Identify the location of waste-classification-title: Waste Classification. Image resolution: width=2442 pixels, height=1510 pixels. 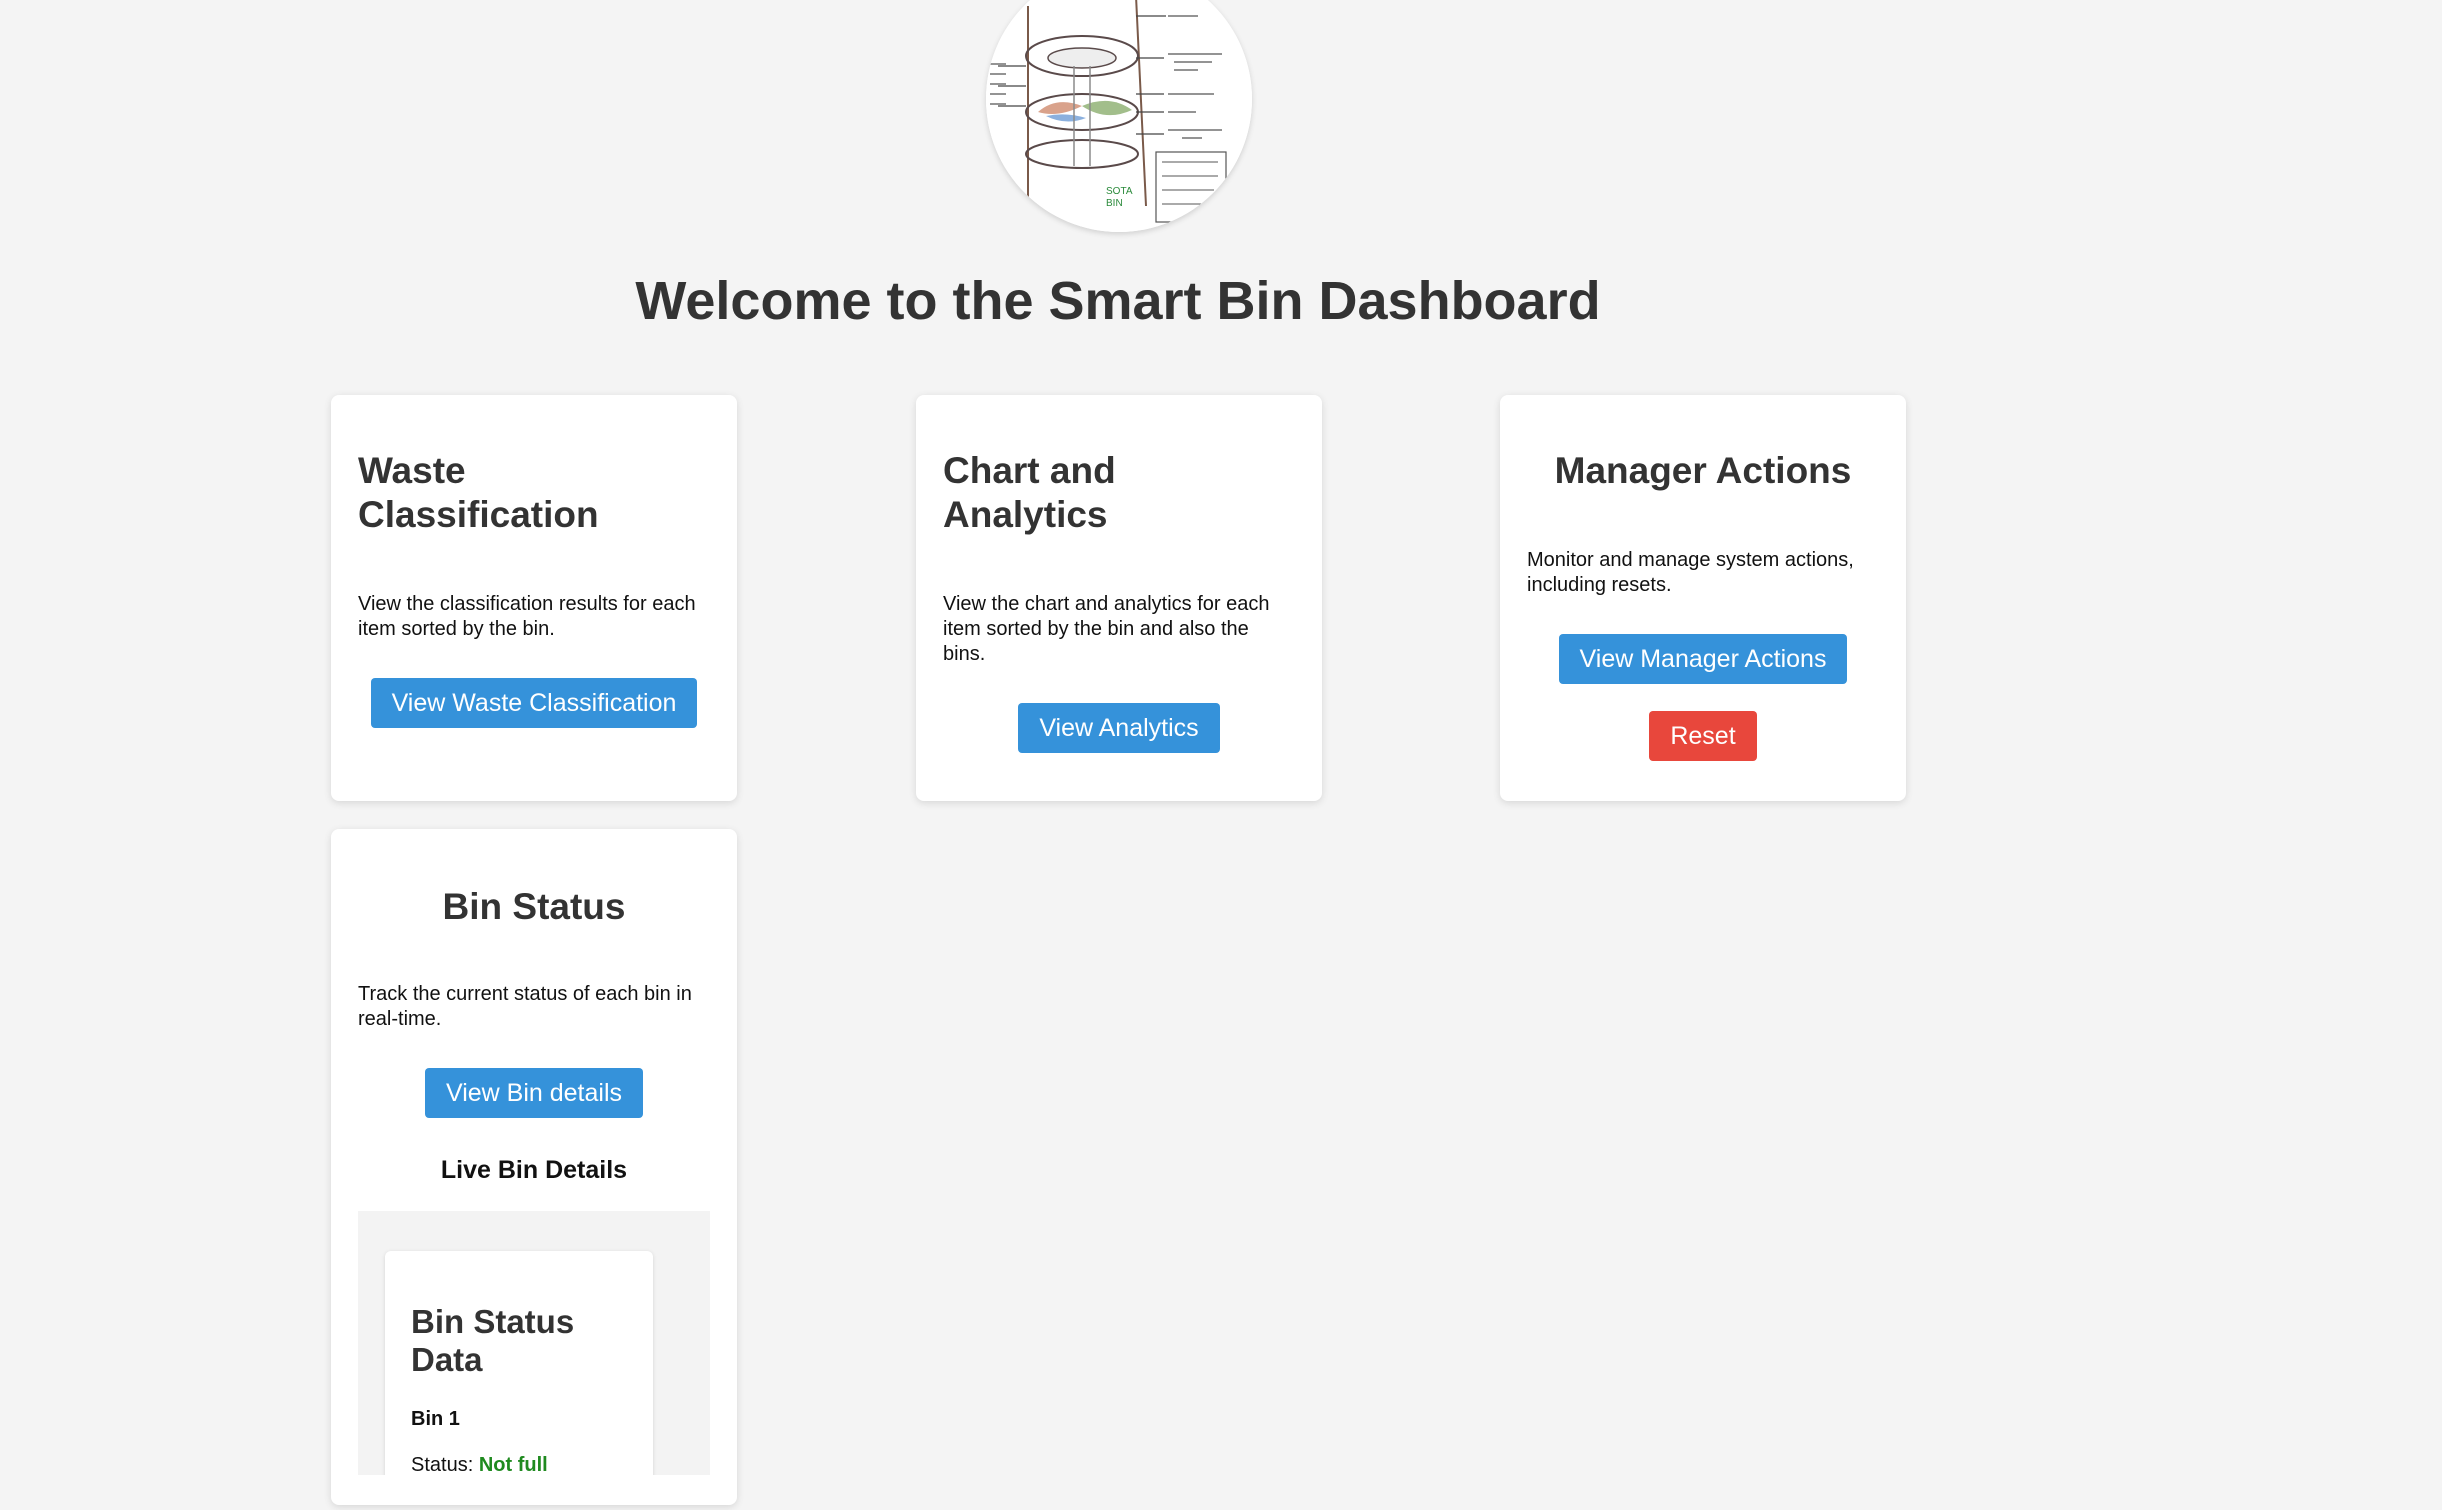
(478, 492).